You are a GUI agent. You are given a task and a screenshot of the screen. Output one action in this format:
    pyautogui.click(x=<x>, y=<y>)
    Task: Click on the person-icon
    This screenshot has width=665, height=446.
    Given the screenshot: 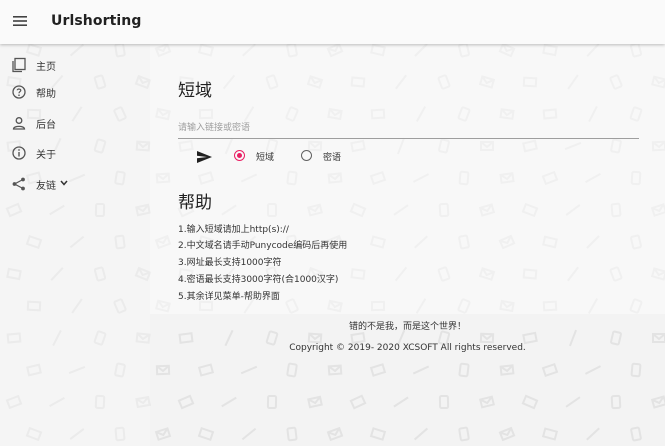 What is the action you would take?
    pyautogui.click(x=19, y=123)
    